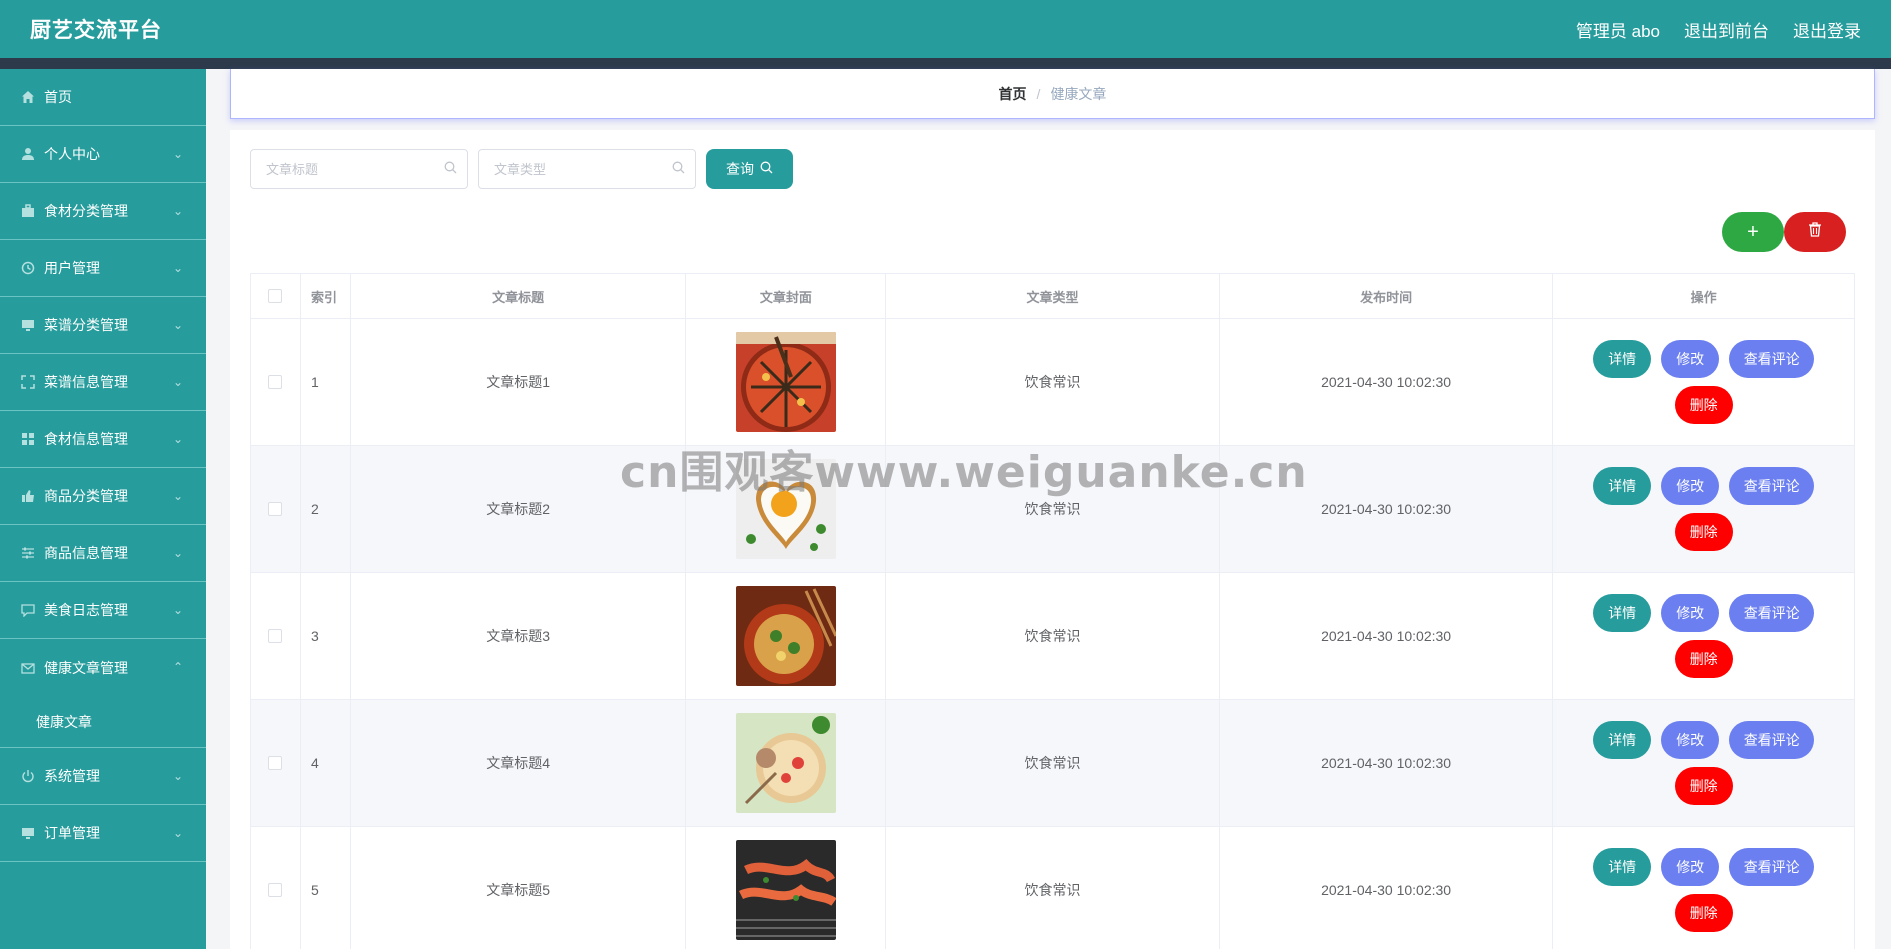 The image size is (1891, 949). Describe the element at coordinates (1387, 636) in the screenshot. I see `row-publish-time: 2021-04-30 10:02:30` at that location.